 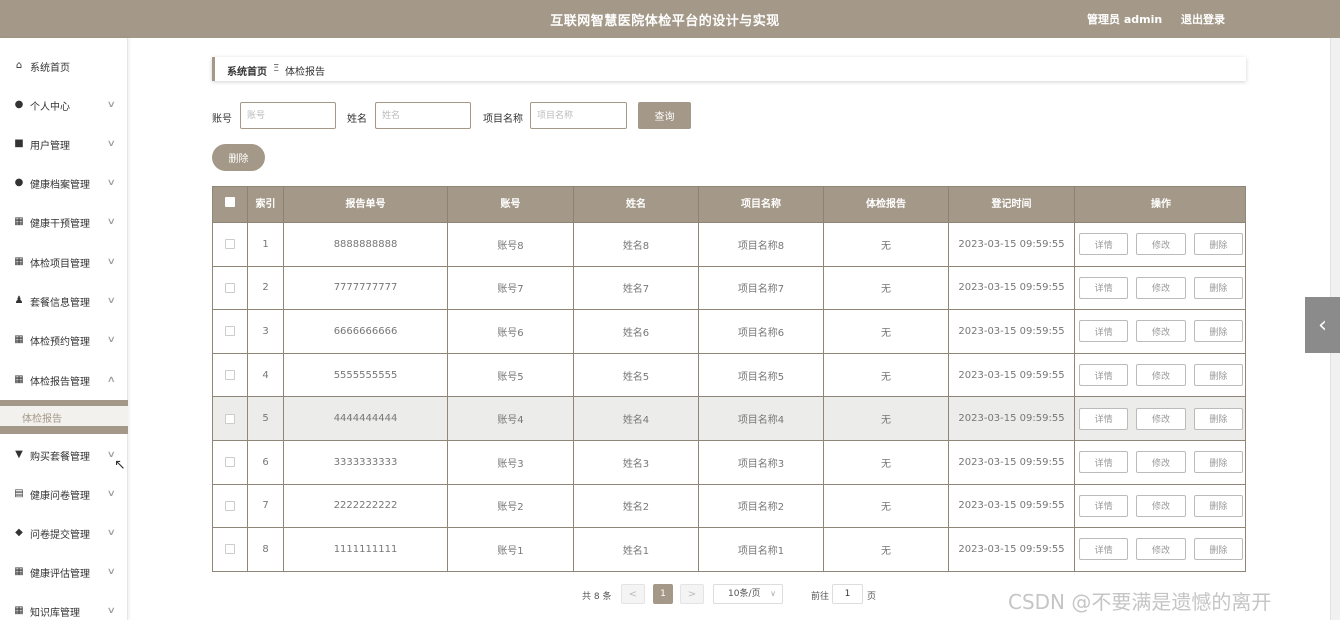 I want to click on grid-icon: ▦, so click(x=19, y=221).